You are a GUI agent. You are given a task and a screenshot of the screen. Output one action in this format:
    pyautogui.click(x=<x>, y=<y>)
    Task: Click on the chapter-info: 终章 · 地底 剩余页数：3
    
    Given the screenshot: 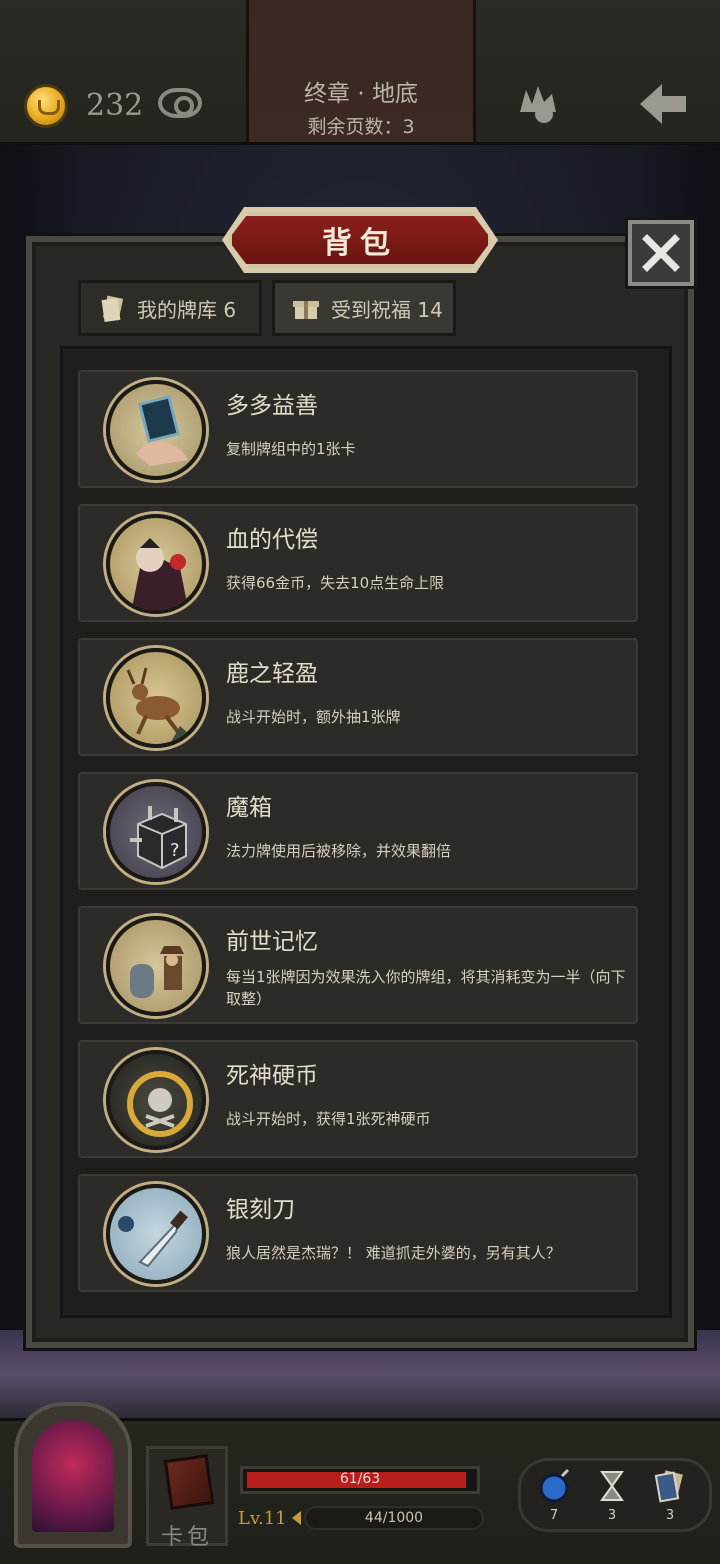 What is the action you would take?
    pyautogui.click(x=361, y=71)
    